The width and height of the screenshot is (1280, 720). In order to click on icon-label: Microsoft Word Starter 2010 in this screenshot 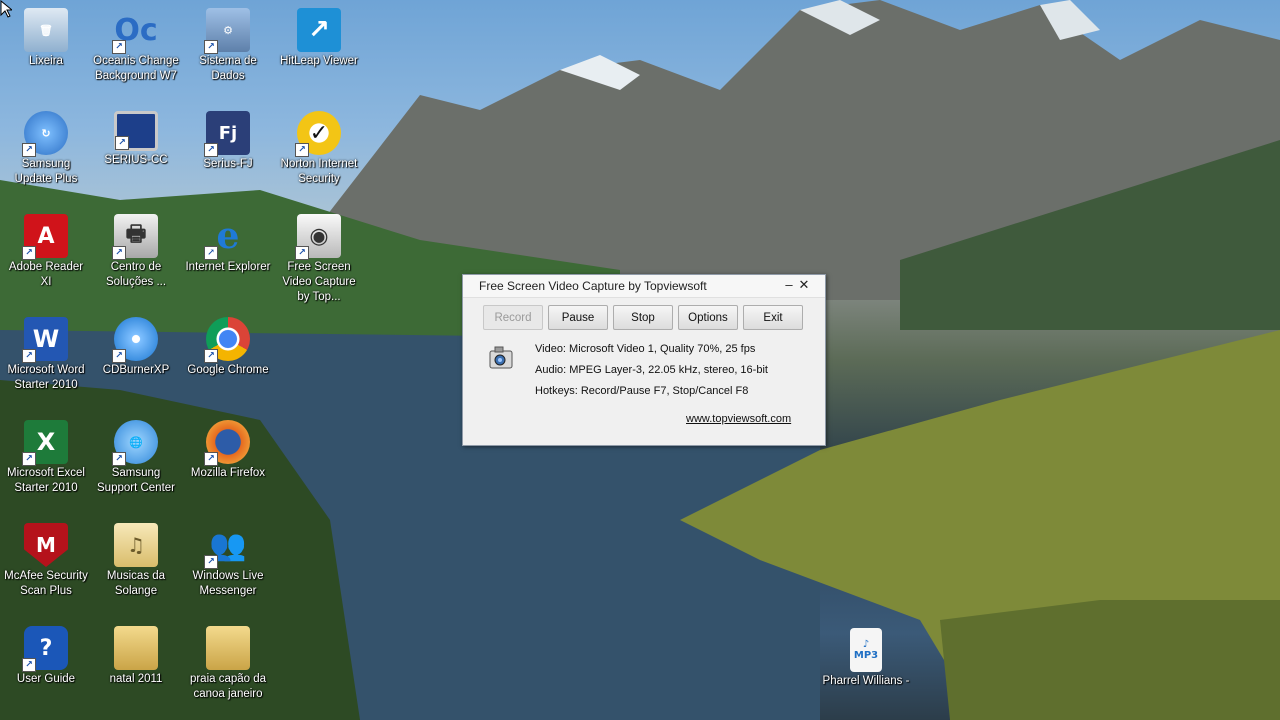, I will do `click(46, 377)`.